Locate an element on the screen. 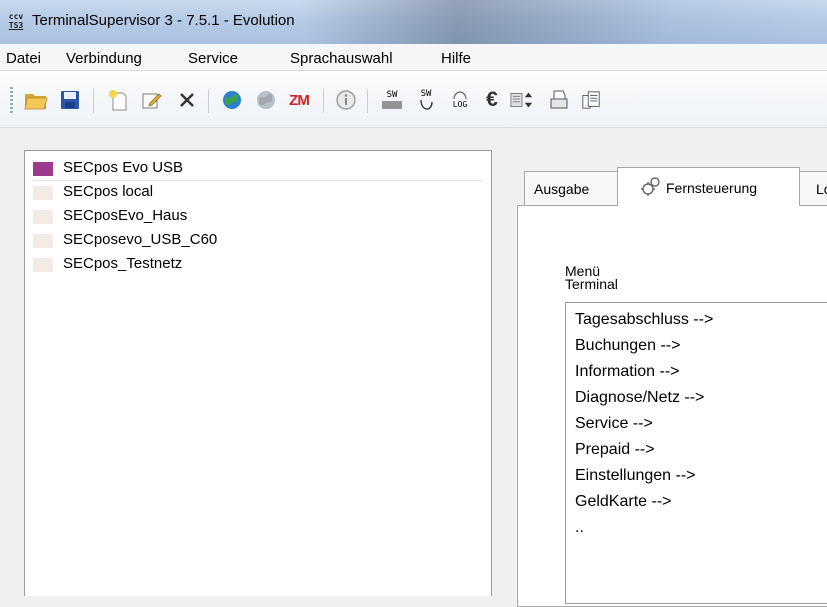 This screenshot has width=827, height=607. title-bar-glow is located at coordinates (563, 22).